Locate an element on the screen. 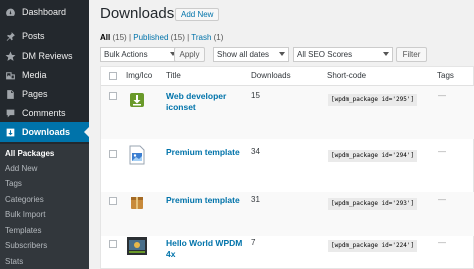  screenshot-thumbnail-icon is located at coordinates (137, 246).